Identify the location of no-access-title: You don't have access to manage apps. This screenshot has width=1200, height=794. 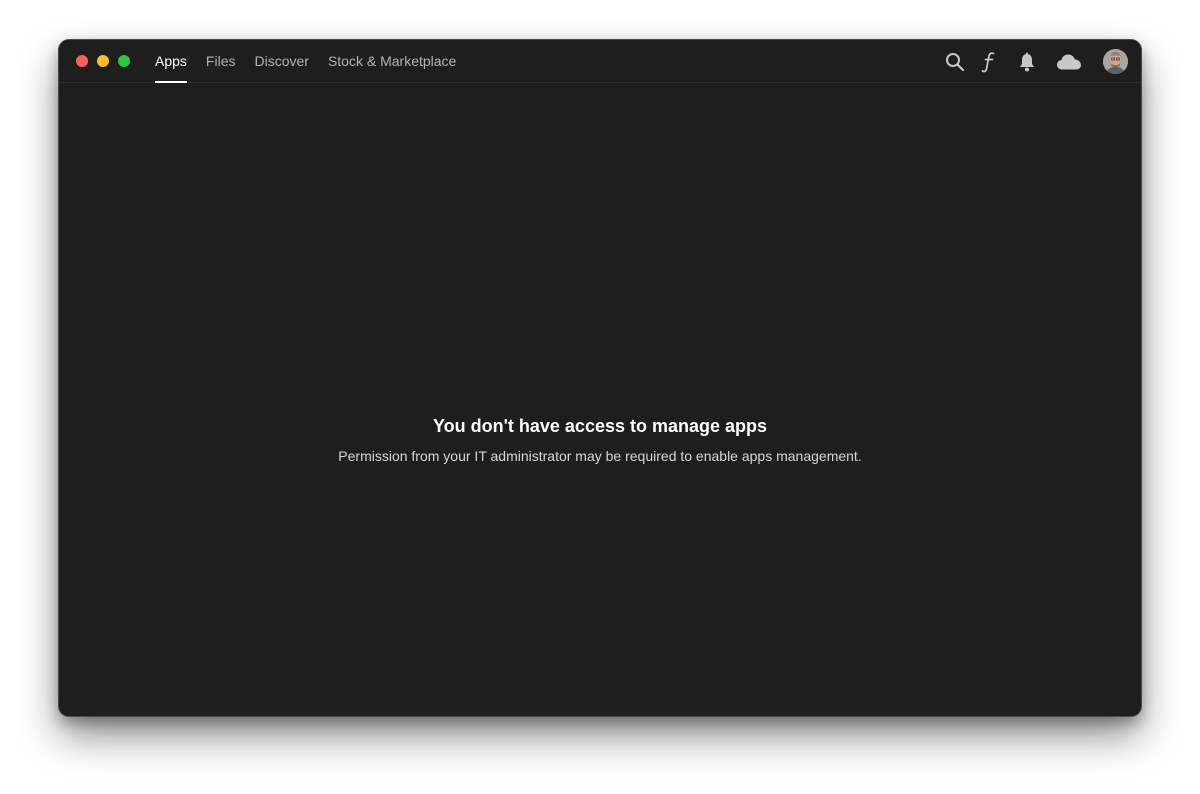
(600, 426).